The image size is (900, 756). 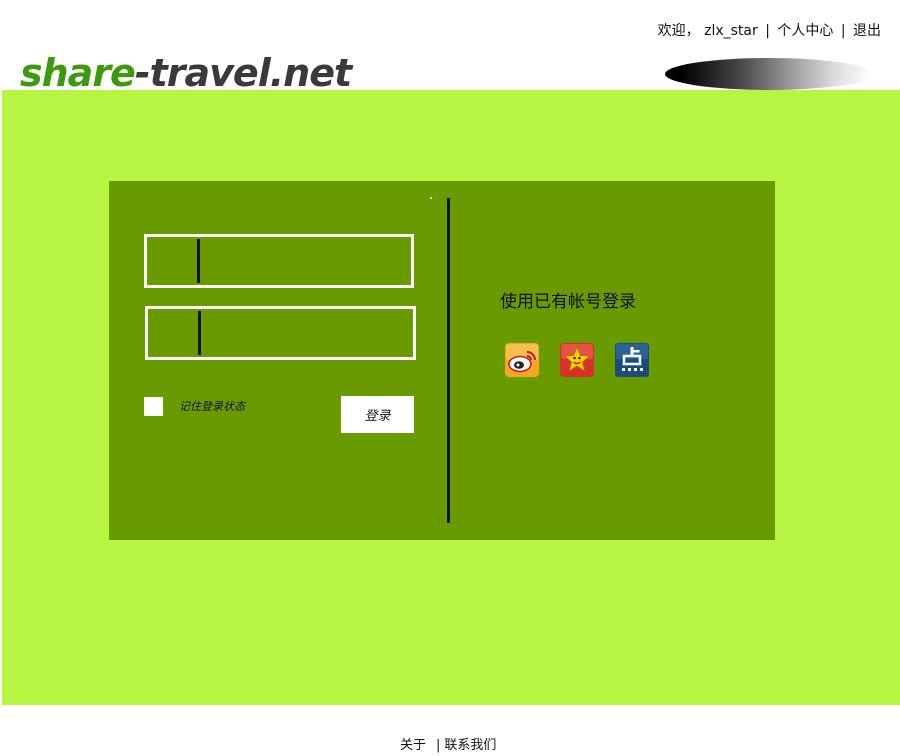 What do you see at coordinates (470, 745) in the screenshot?
I see `contact-link: 联系我们` at bounding box center [470, 745].